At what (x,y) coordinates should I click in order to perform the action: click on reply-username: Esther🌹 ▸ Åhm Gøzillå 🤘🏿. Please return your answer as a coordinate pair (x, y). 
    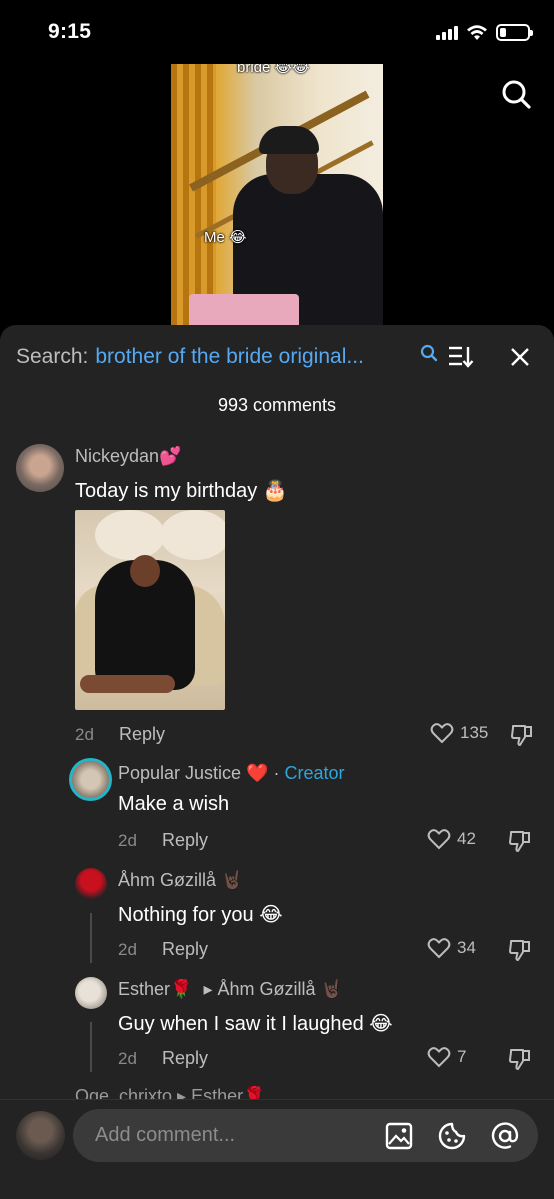
    Looking at the image, I should click on (230, 989).